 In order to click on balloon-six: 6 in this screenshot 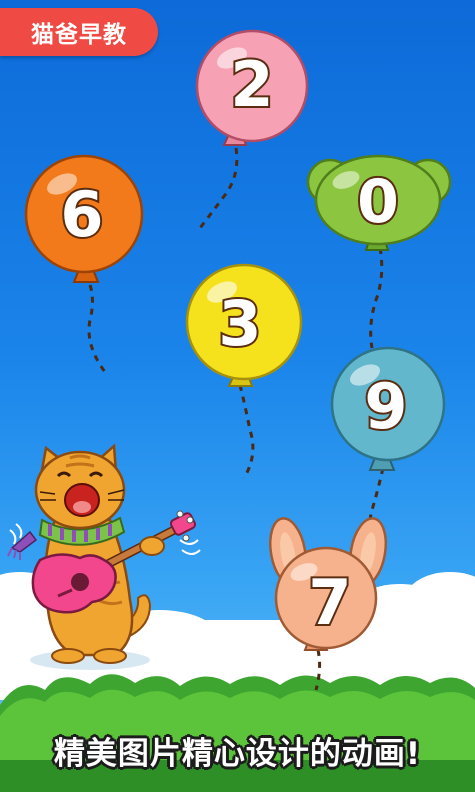, I will do `click(84, 218)`.